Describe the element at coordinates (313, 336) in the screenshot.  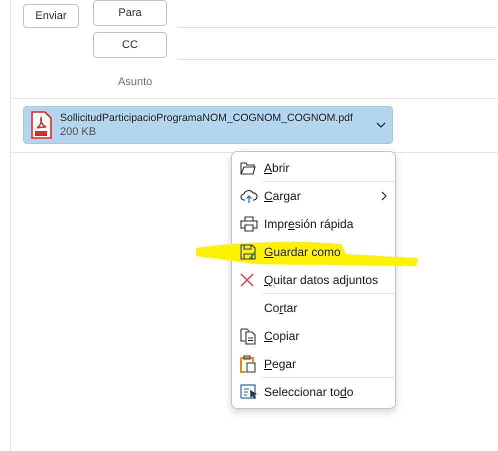
I see `menu-item: Copiar` at that location.